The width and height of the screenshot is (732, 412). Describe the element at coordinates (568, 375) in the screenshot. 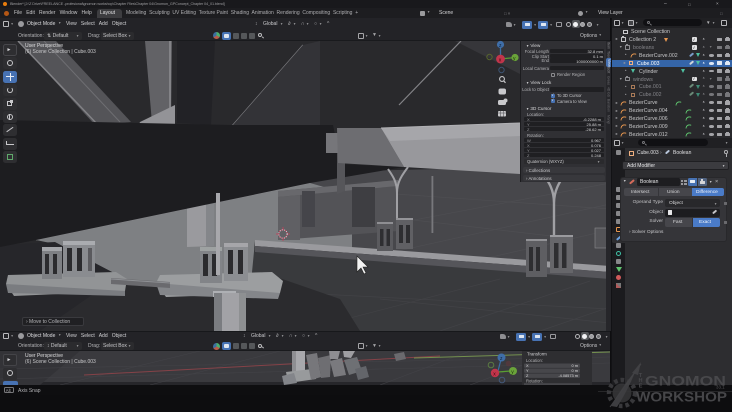

I see `svg-text: -4.08573 m` at that location.